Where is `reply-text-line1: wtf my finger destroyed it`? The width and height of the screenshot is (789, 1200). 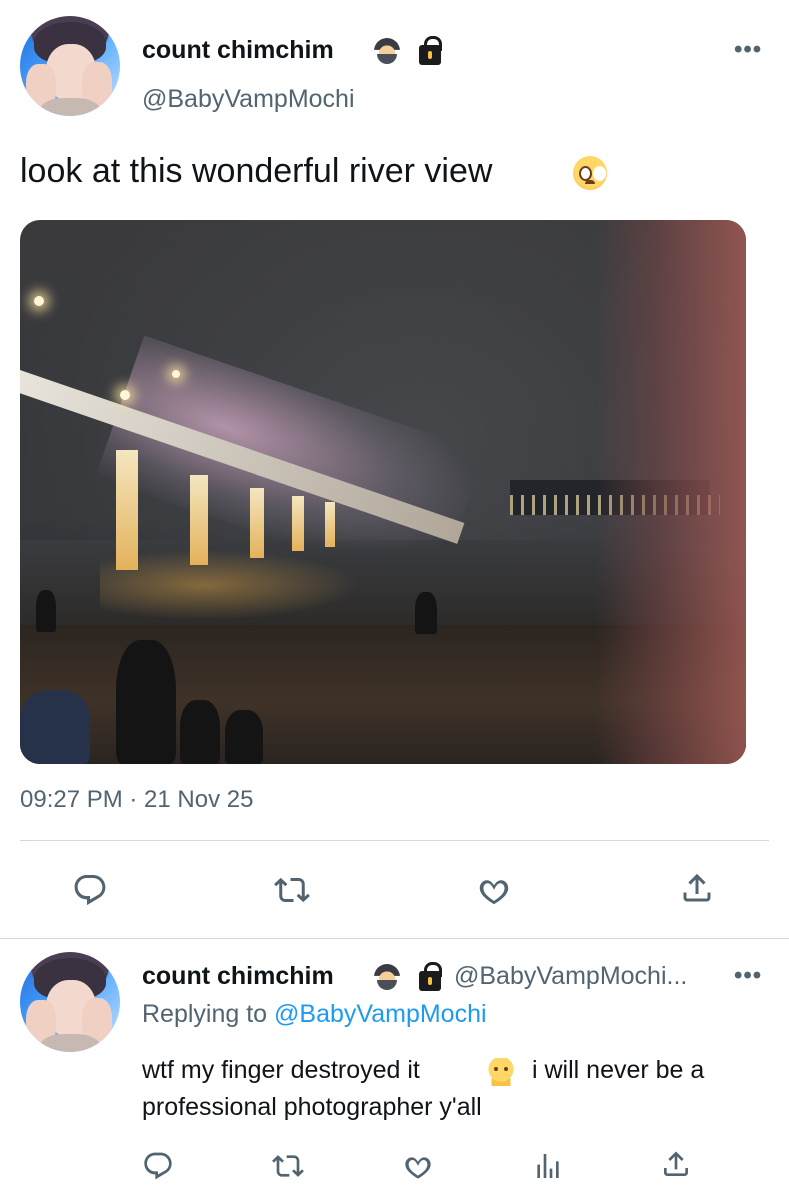 reply-text-line1: wtf my finger destroyed it is located at coordinates (281, 1070).